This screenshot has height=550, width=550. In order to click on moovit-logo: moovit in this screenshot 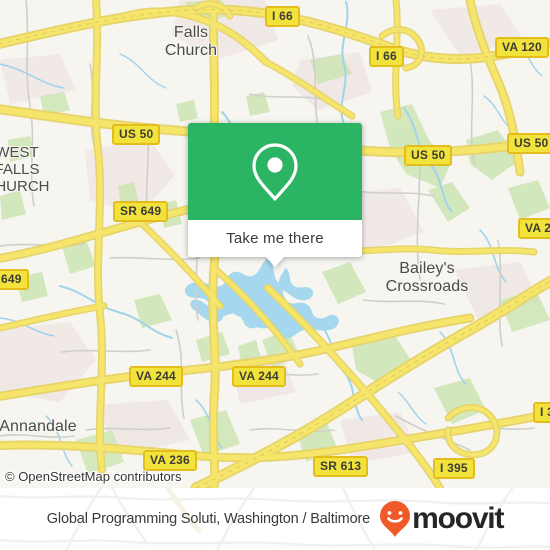, I will do `click(441, 519)`.